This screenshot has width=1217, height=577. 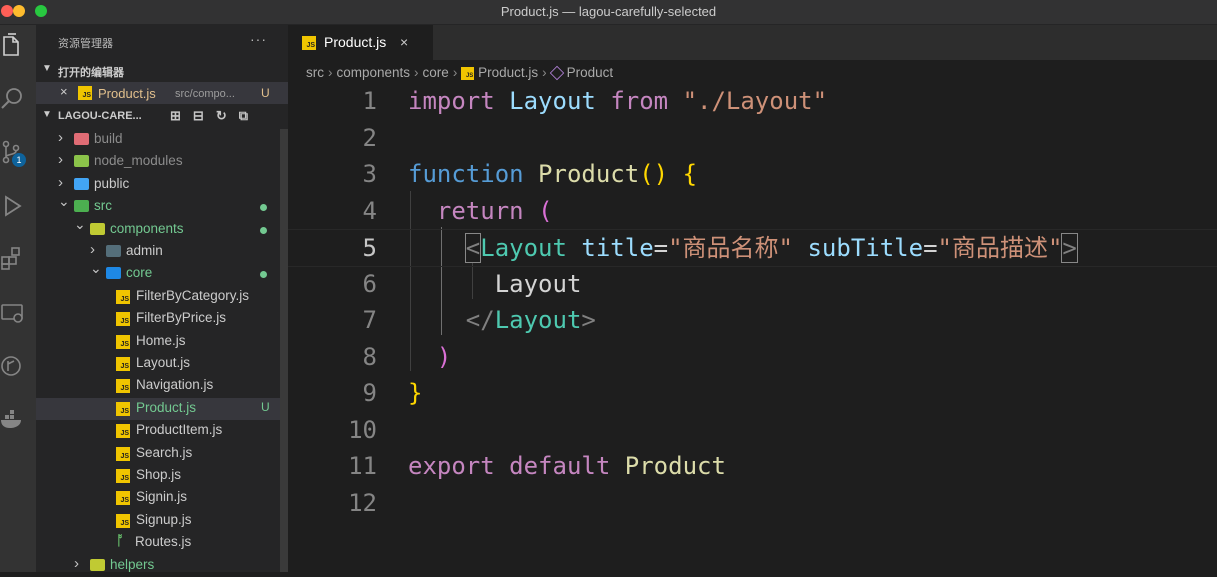 What do you see at coordinates (508, 72) in the screenshot?
I see `breadcrumb-item: Product.js` at bounding box center [508, 72].